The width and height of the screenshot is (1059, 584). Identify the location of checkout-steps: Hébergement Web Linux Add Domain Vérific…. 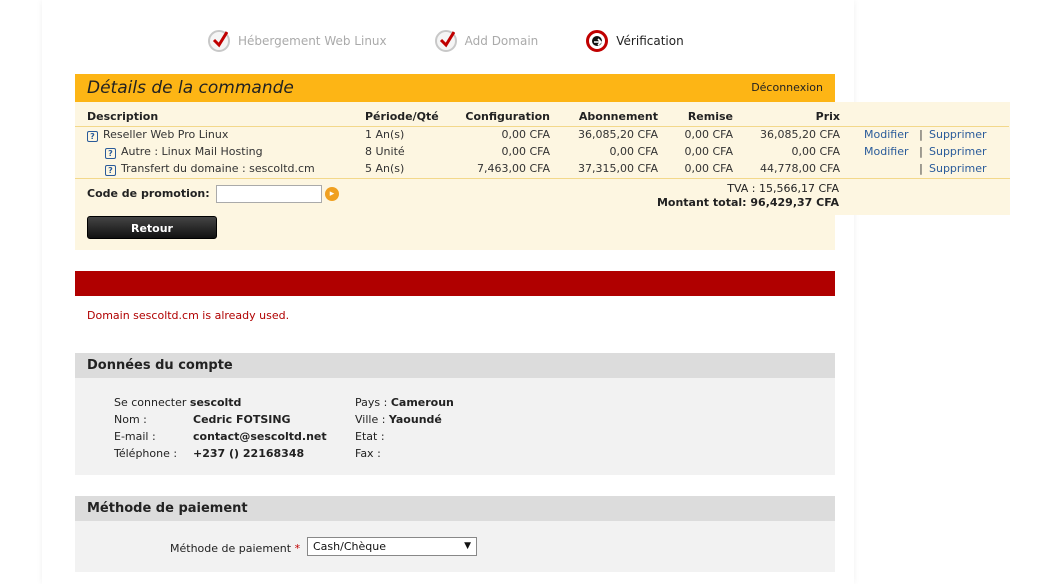
(470, 41).